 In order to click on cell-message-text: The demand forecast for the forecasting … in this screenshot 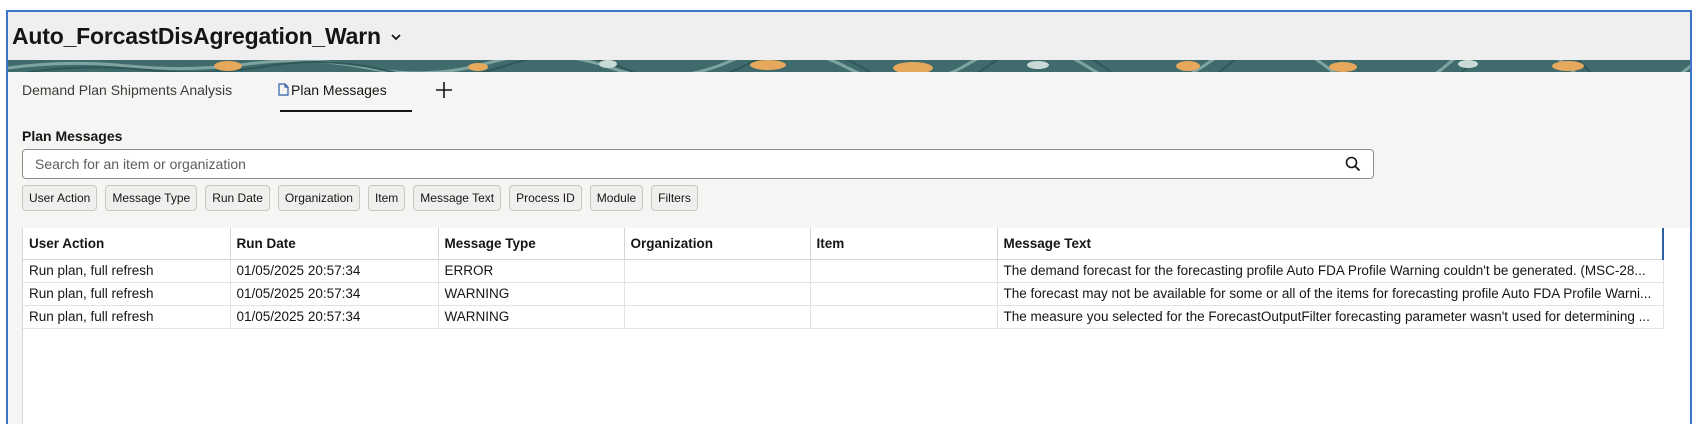, I will do `click(1330, 271)`.